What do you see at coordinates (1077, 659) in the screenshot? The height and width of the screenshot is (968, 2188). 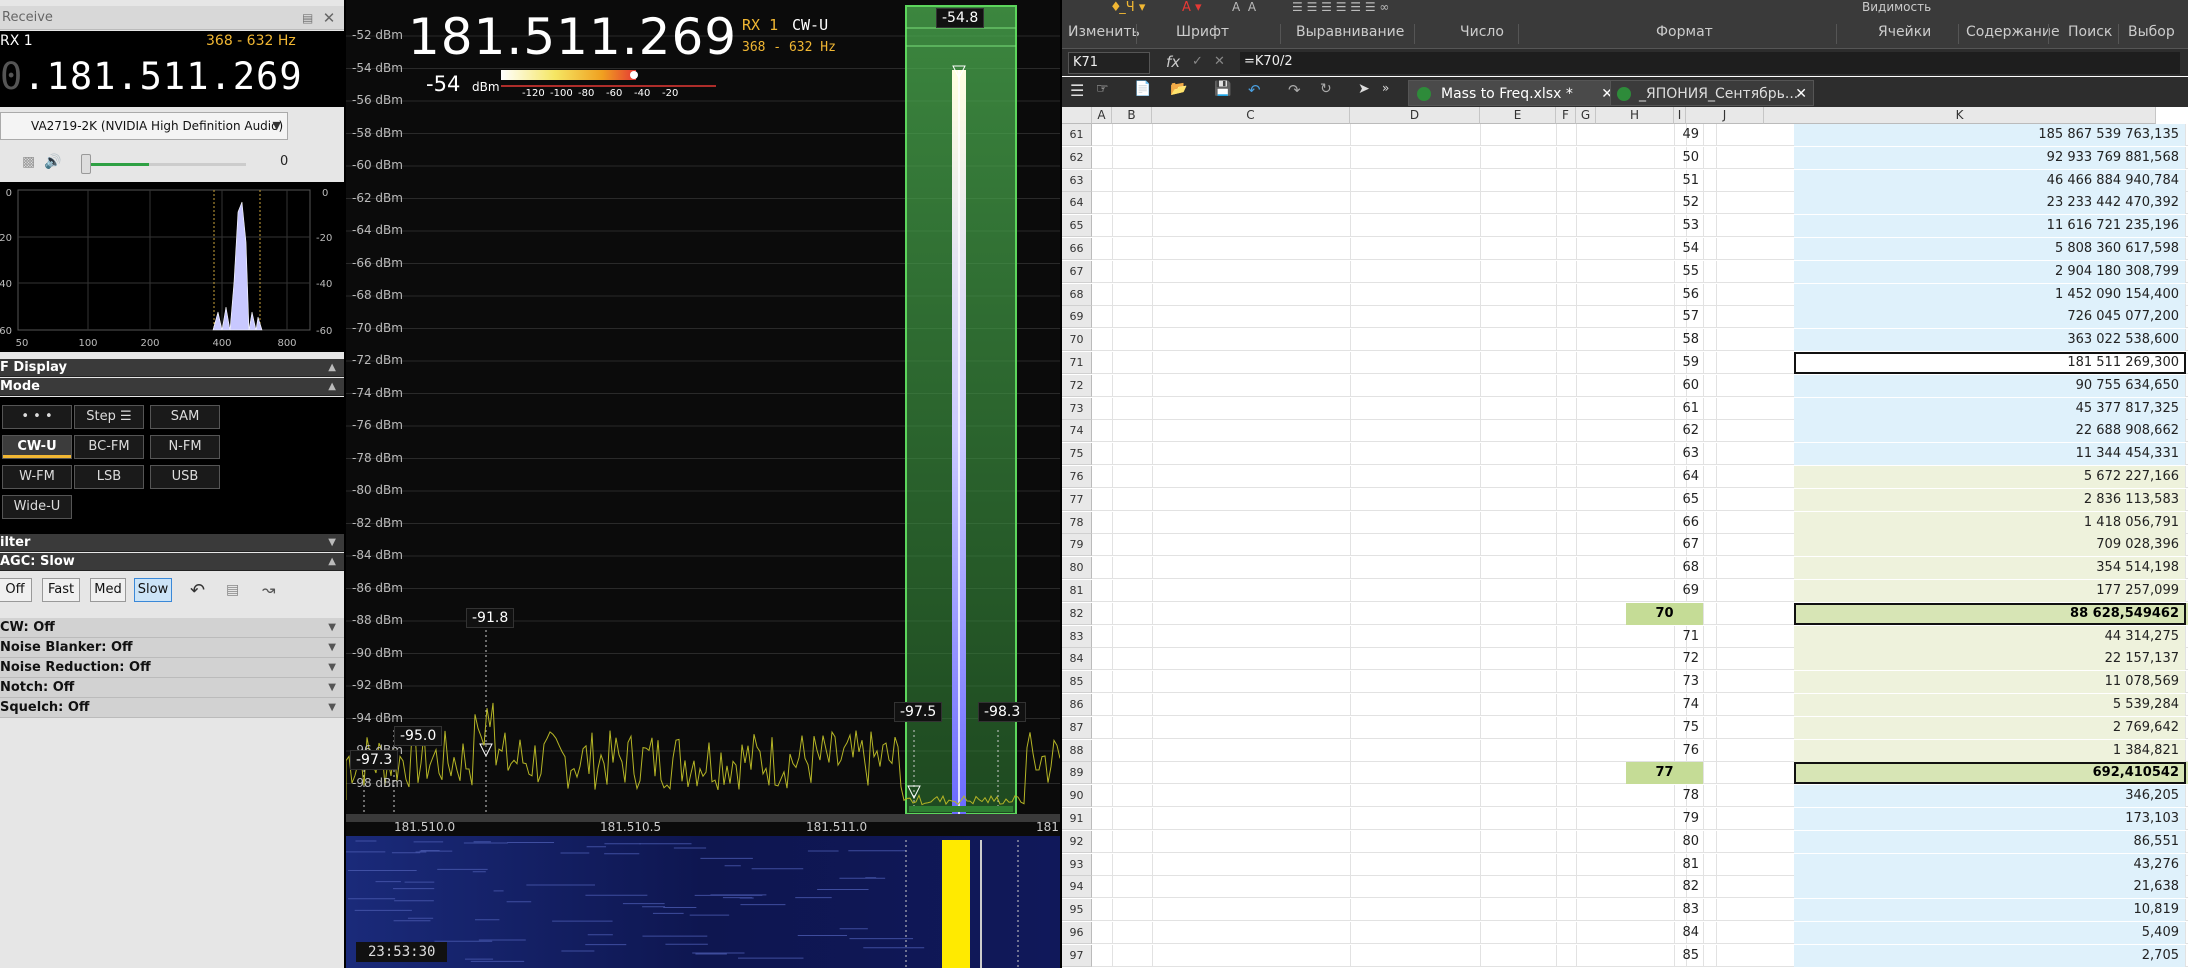 I see `row-header: 84` at bounding box center [1077, 659].